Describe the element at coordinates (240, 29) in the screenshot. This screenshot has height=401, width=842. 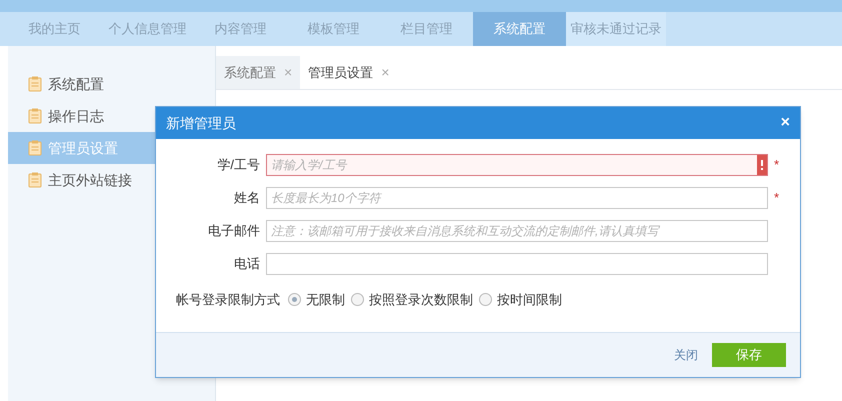
I see `nav-tab: 内容管理` at that location.